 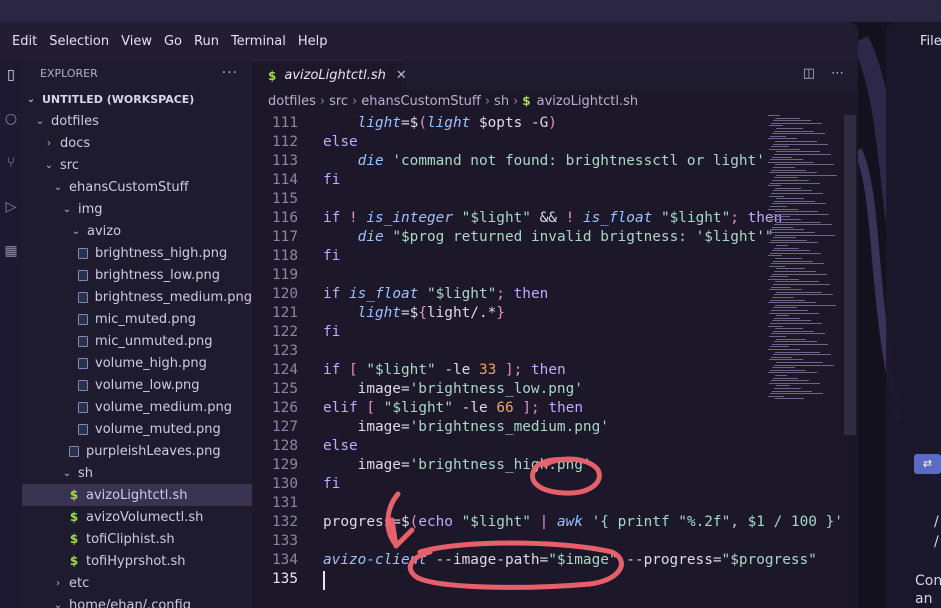 I want to click on menu-edit: Edit, so click(x=24, y=41).